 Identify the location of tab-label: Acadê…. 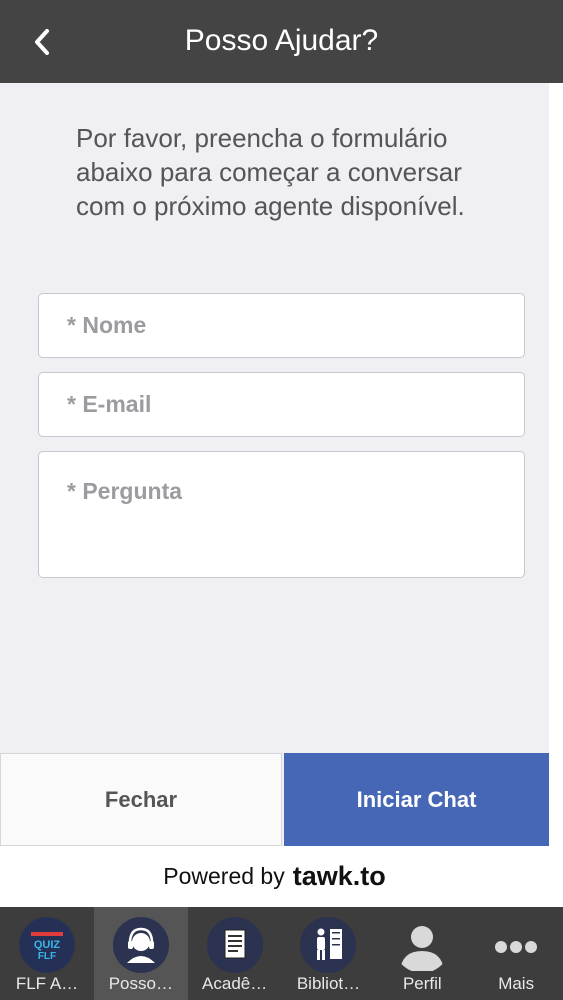
(235, 983).